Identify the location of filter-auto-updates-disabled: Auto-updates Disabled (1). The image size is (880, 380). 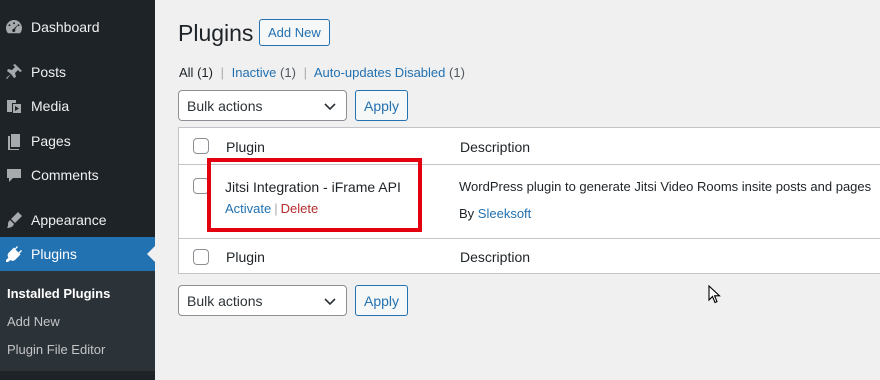
(389, 72).